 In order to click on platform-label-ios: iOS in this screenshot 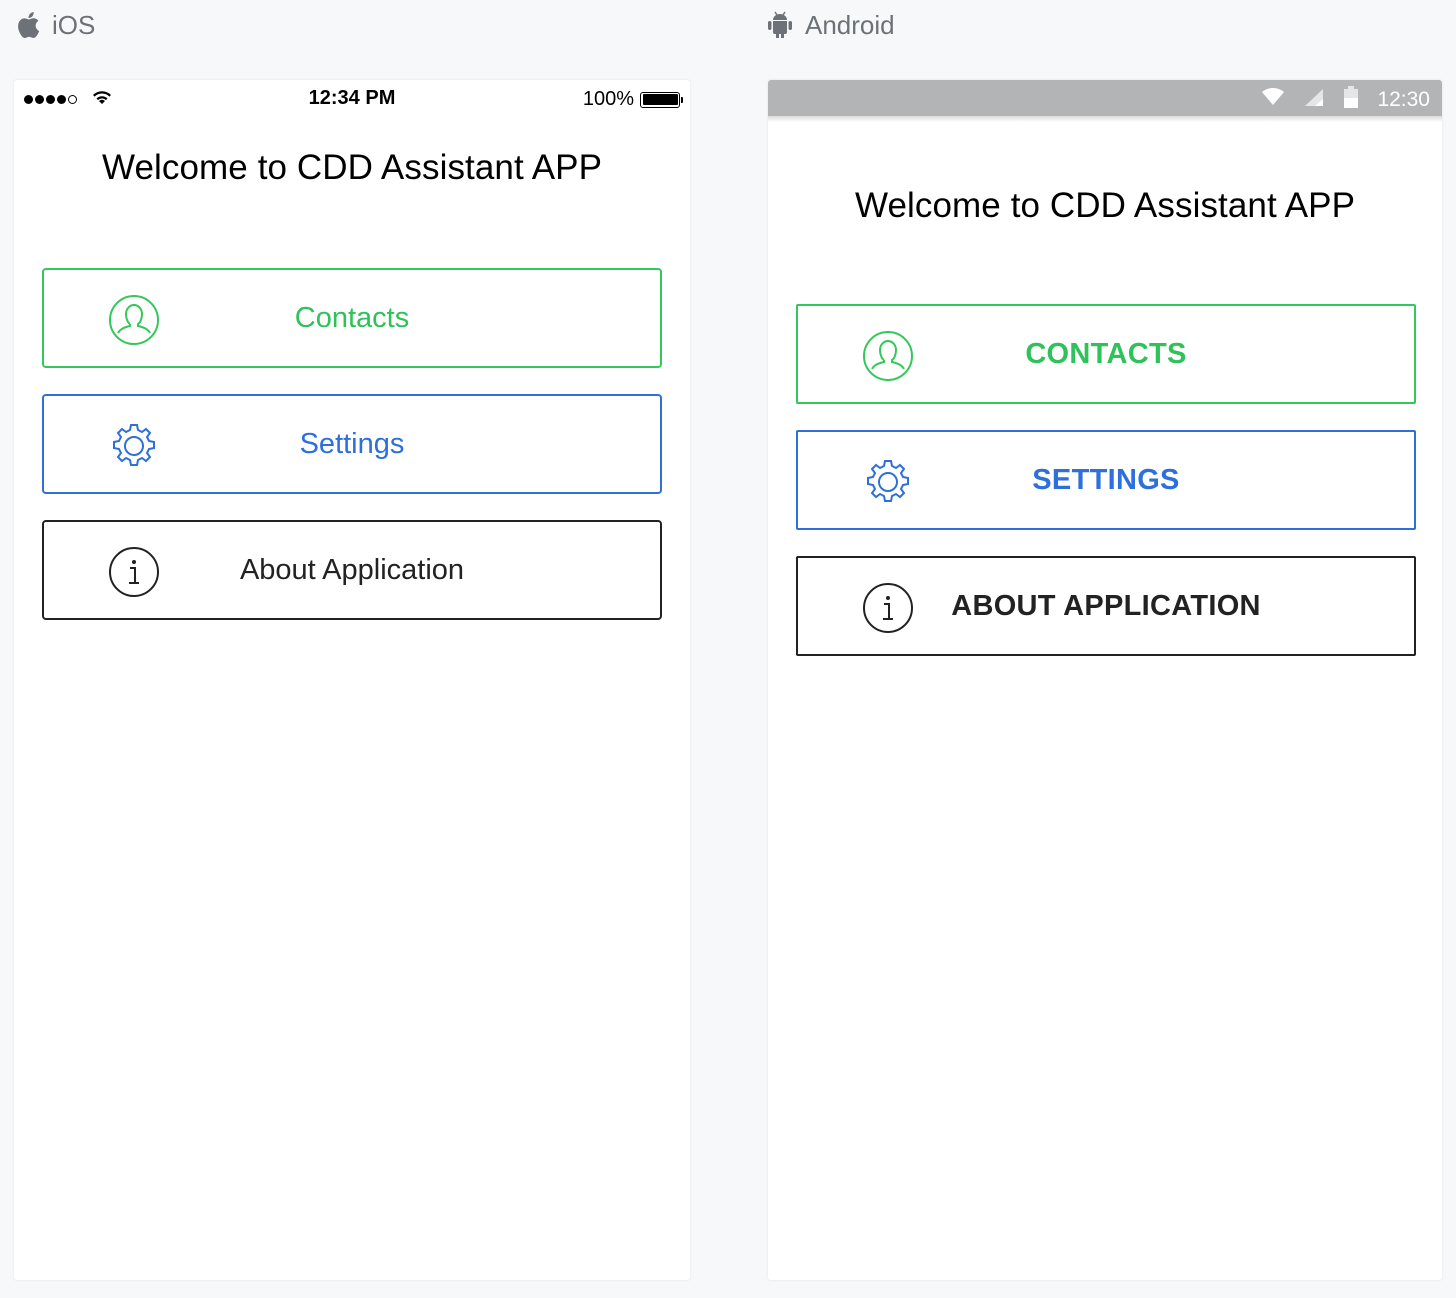, I will do `click(55, 25)`.